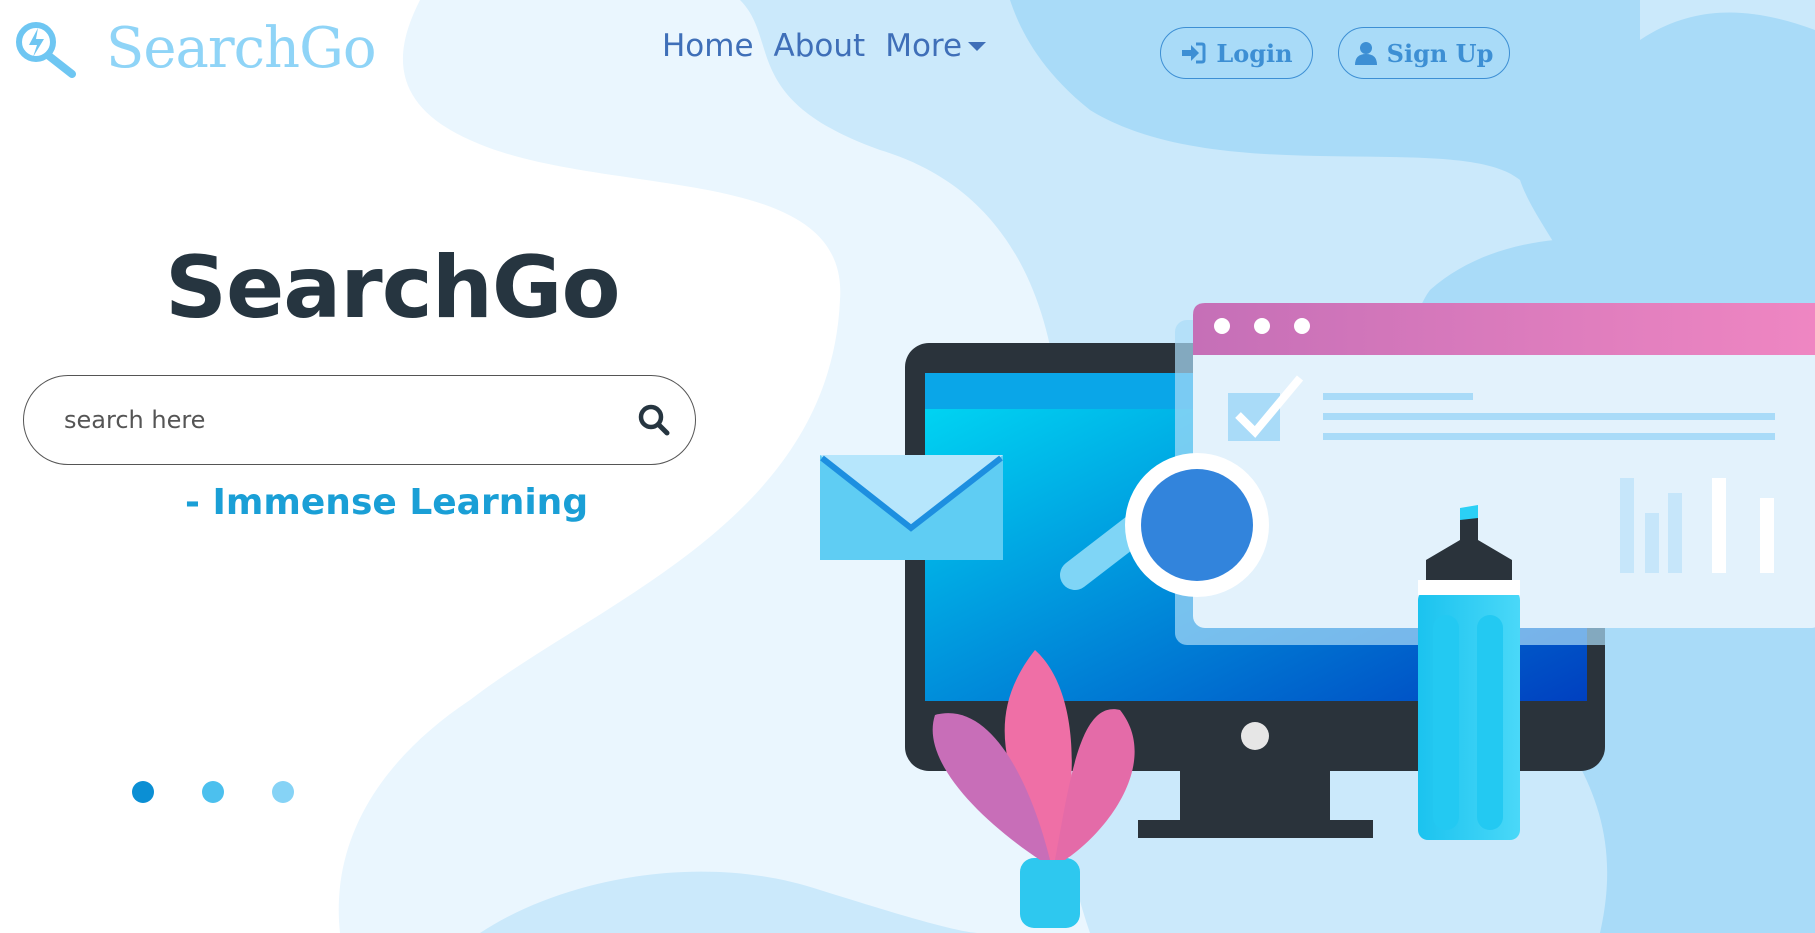 This screenshot has height=933, width=1815. What do you see at coordinates (241, 48) in the screenshot?
I see `brand-name: SearchGo` at bounding box center [241, 48].